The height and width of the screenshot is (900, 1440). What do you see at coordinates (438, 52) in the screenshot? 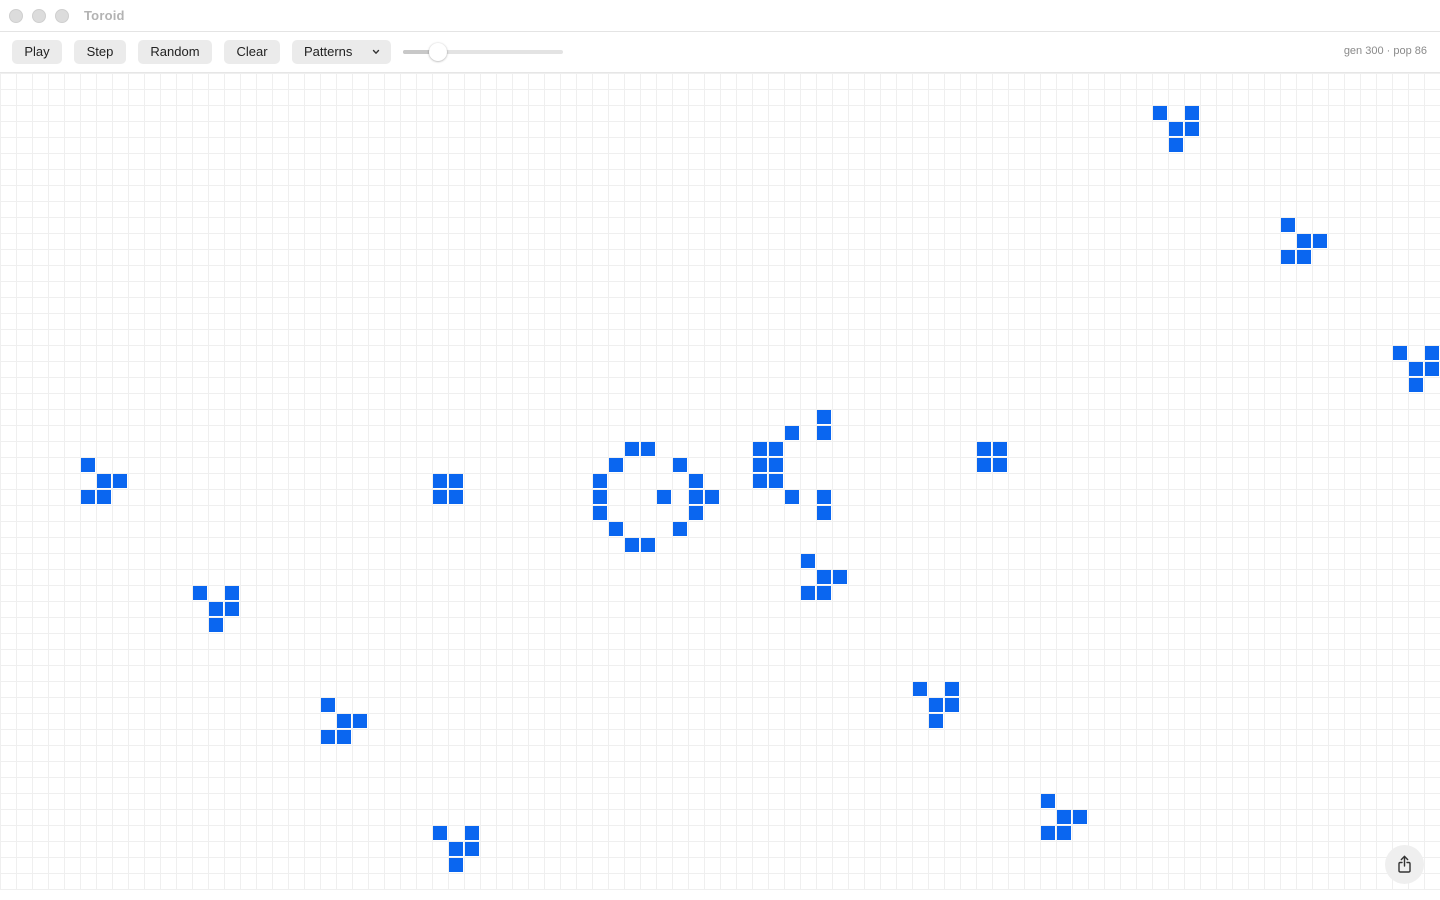
I see `speed-slider-thumb` at bounding box center [438, 52].